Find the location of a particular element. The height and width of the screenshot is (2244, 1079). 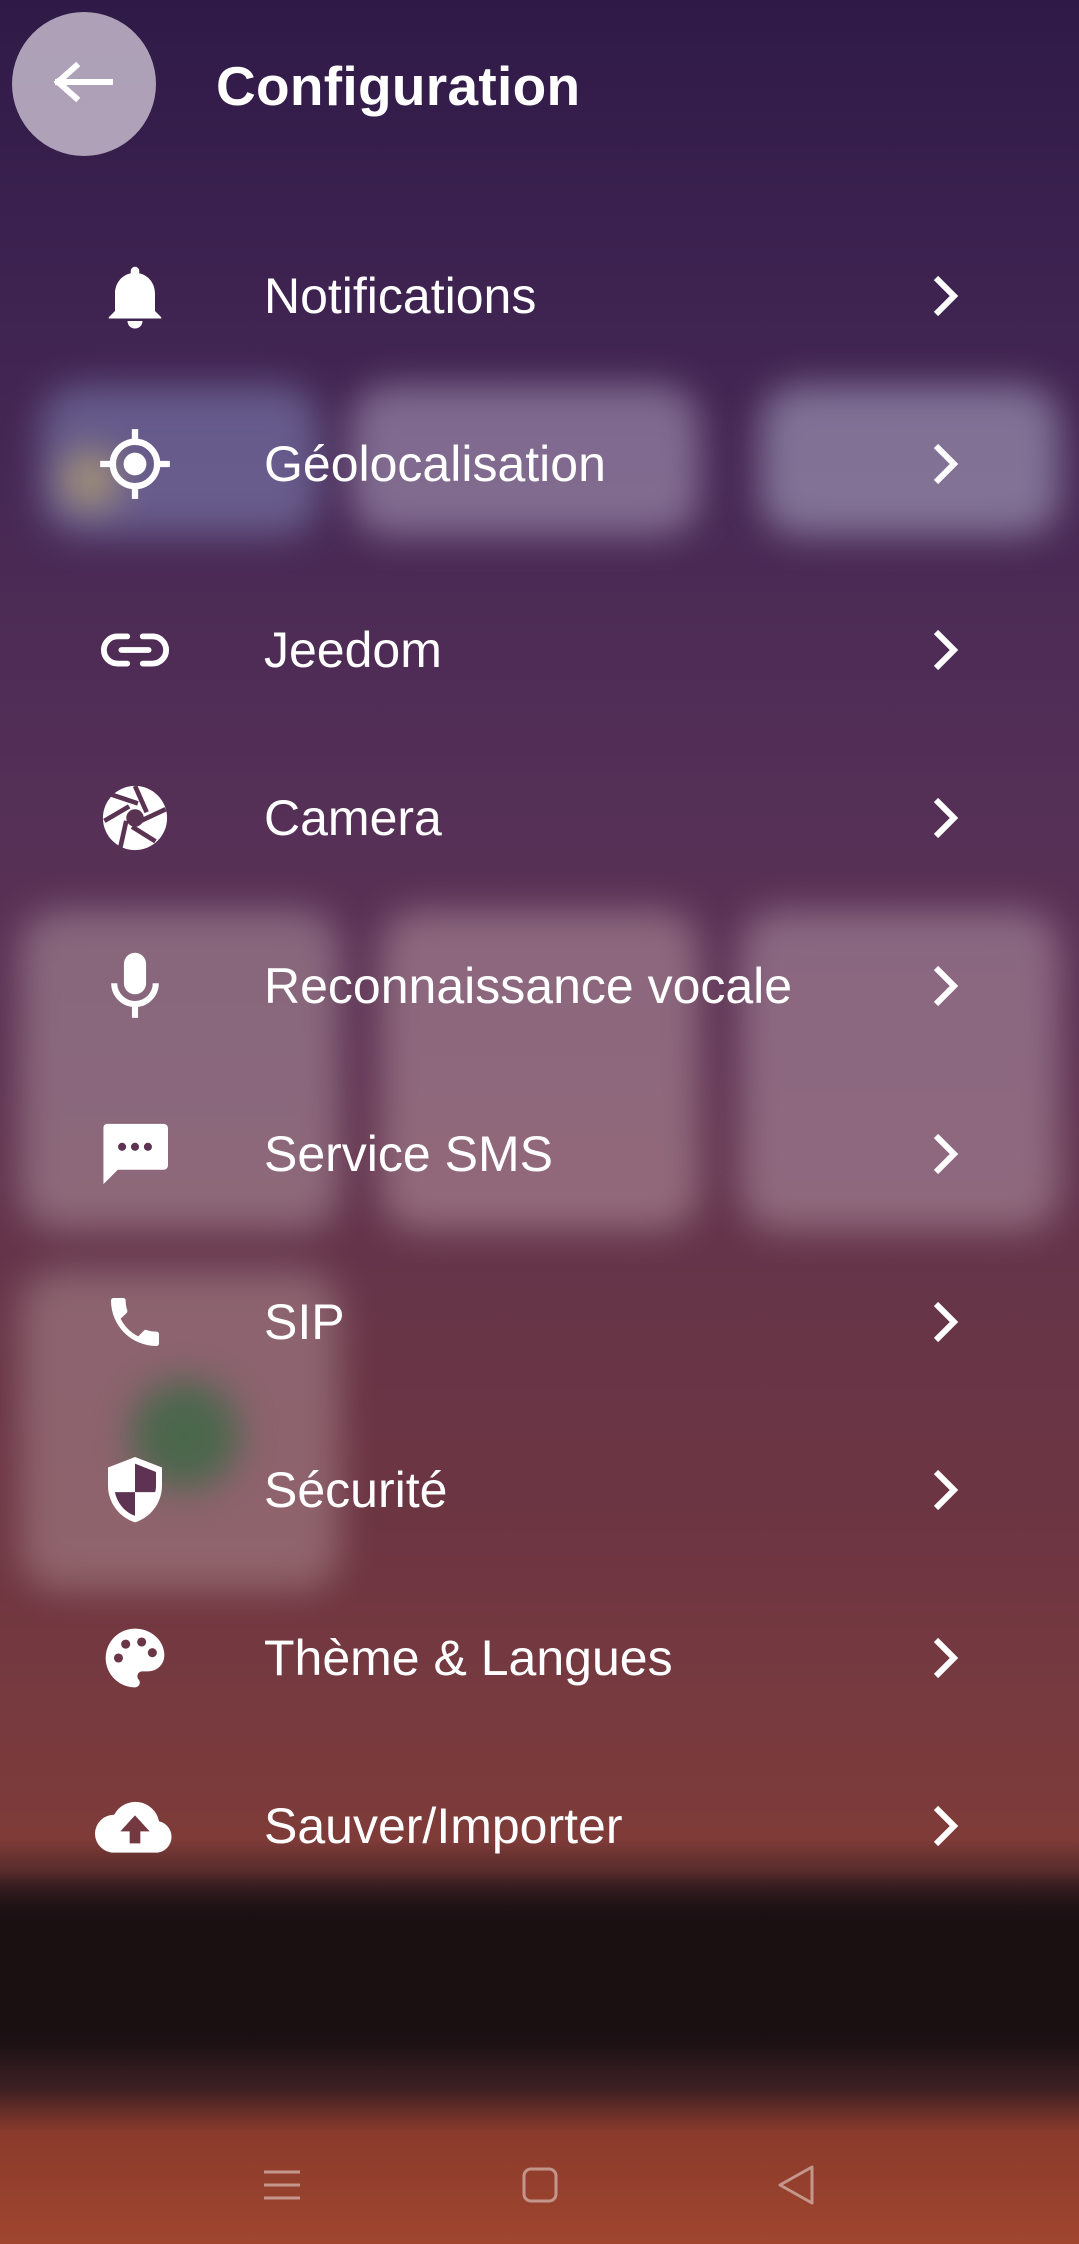

menu-item-securite: Sécurité is located at coordinates (539, 1490).